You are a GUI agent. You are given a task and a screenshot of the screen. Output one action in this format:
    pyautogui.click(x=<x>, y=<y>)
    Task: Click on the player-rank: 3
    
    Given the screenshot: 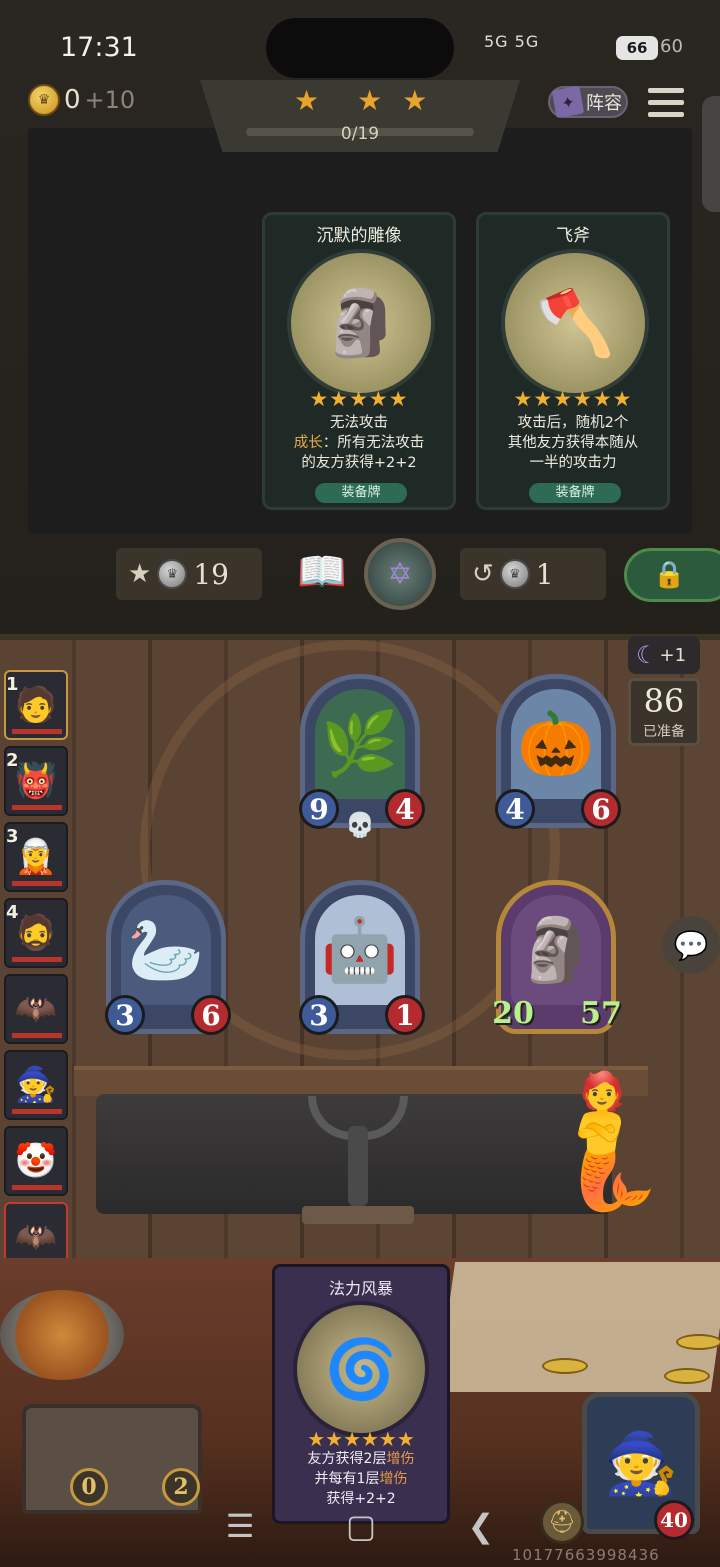 What is the action you would take?
    pyautogui.click(x=12, y=836)
    